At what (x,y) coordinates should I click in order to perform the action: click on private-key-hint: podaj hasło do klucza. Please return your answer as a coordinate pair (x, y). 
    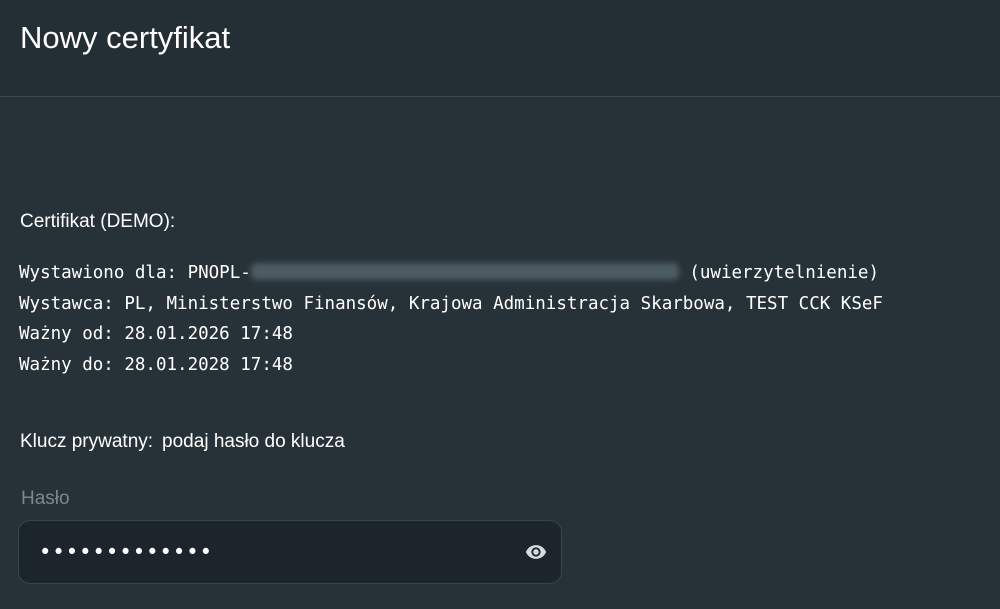
    Looking at the image, I should click on (253, 441).